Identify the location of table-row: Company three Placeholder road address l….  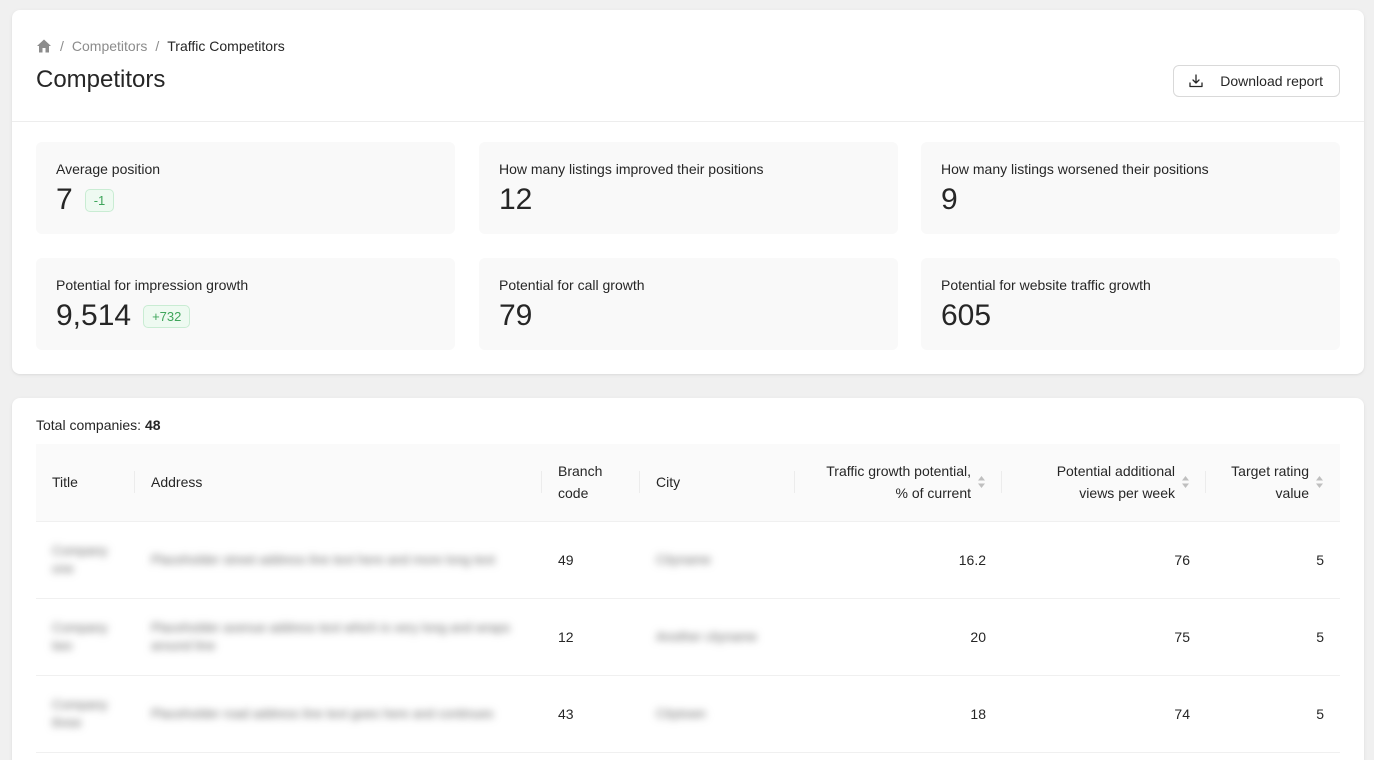
(688, 714).